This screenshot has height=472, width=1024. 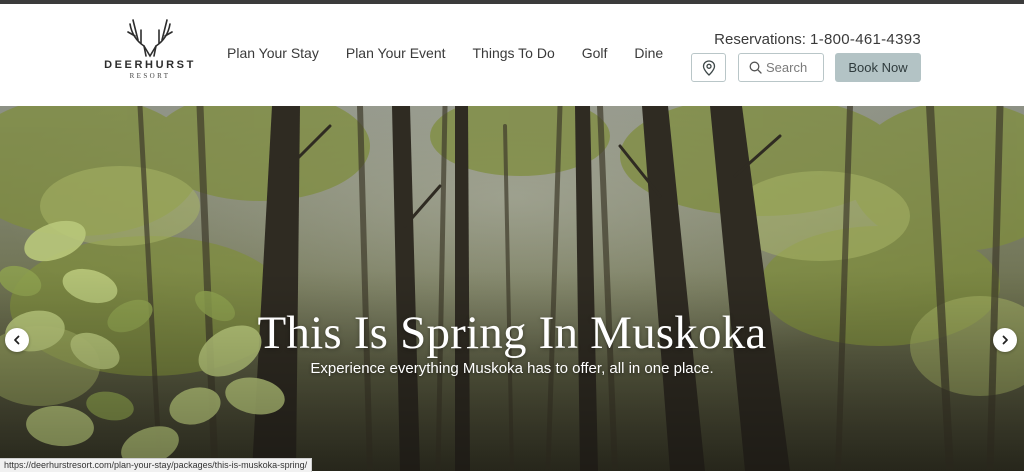 What do you see at coordinates (755, 67) in the screenshot?
I see `search-icon` at bounding box center [755, 67].